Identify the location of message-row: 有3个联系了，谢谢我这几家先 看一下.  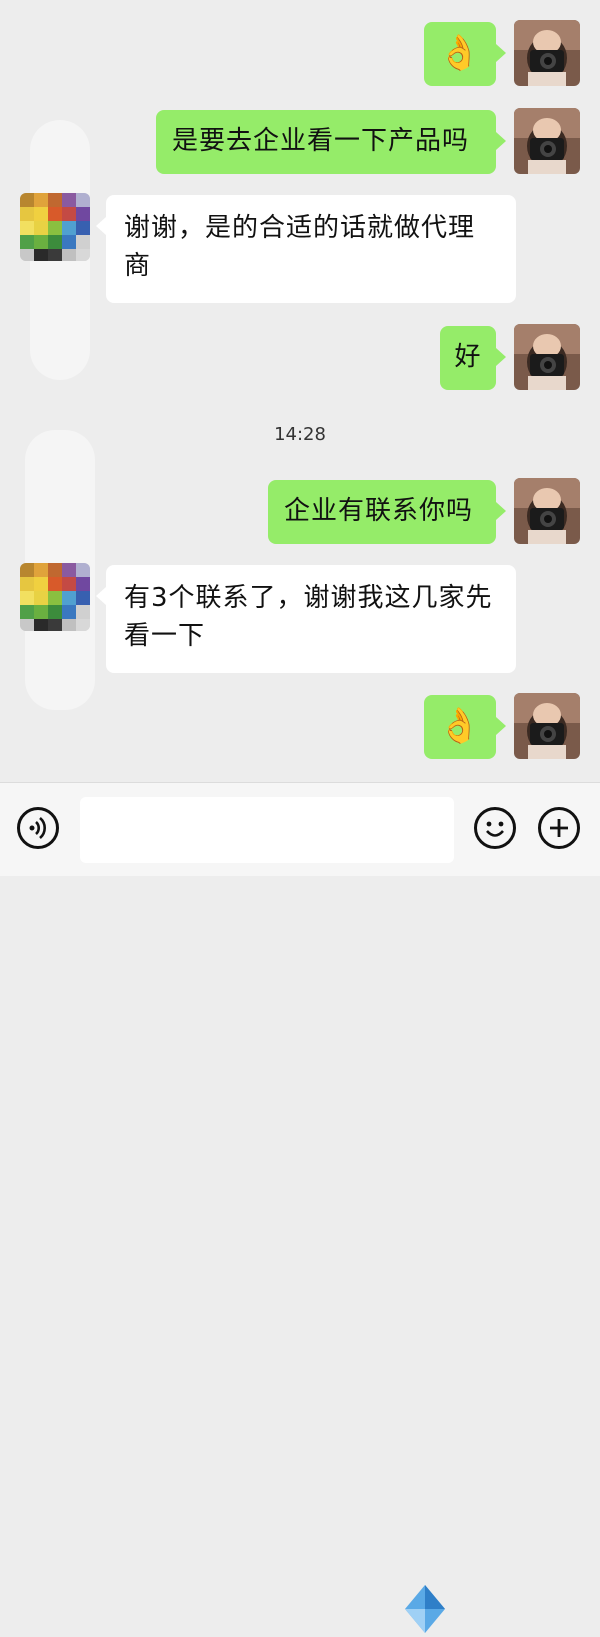
(300, 619).